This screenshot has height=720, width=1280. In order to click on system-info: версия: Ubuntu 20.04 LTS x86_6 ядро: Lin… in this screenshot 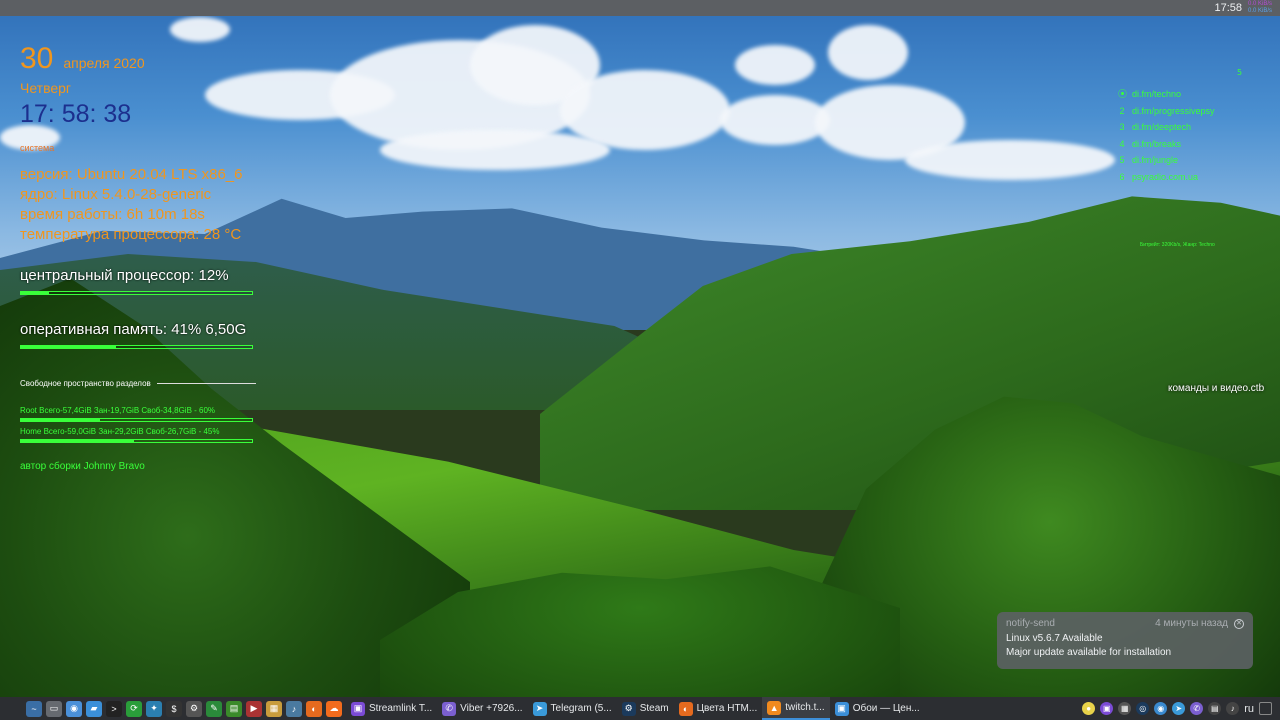, I will do `click(138, 205)`.